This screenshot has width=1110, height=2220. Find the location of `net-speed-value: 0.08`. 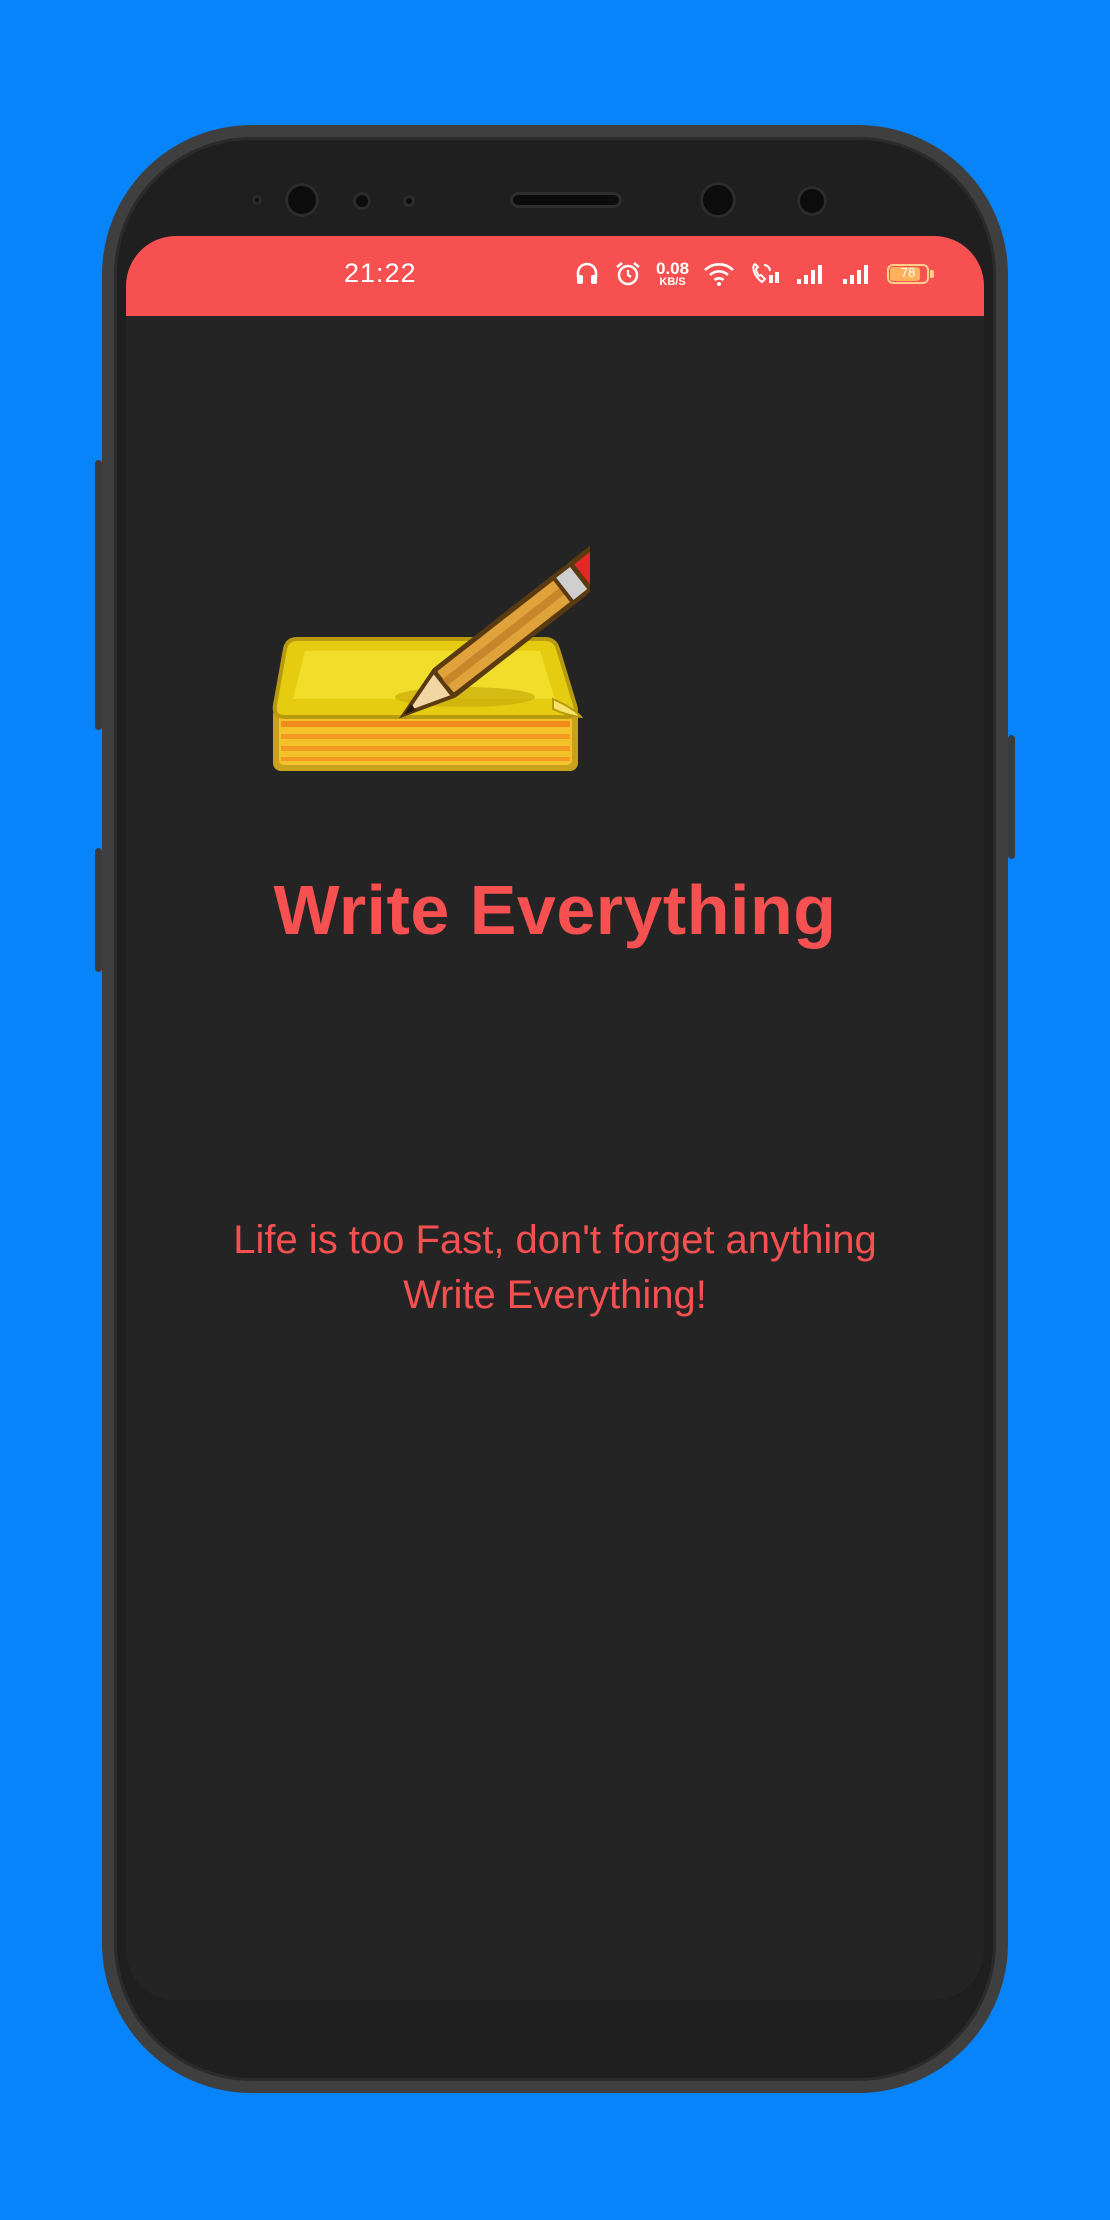

net-speed-value: 0.08 is located at coordinates (673, 268).